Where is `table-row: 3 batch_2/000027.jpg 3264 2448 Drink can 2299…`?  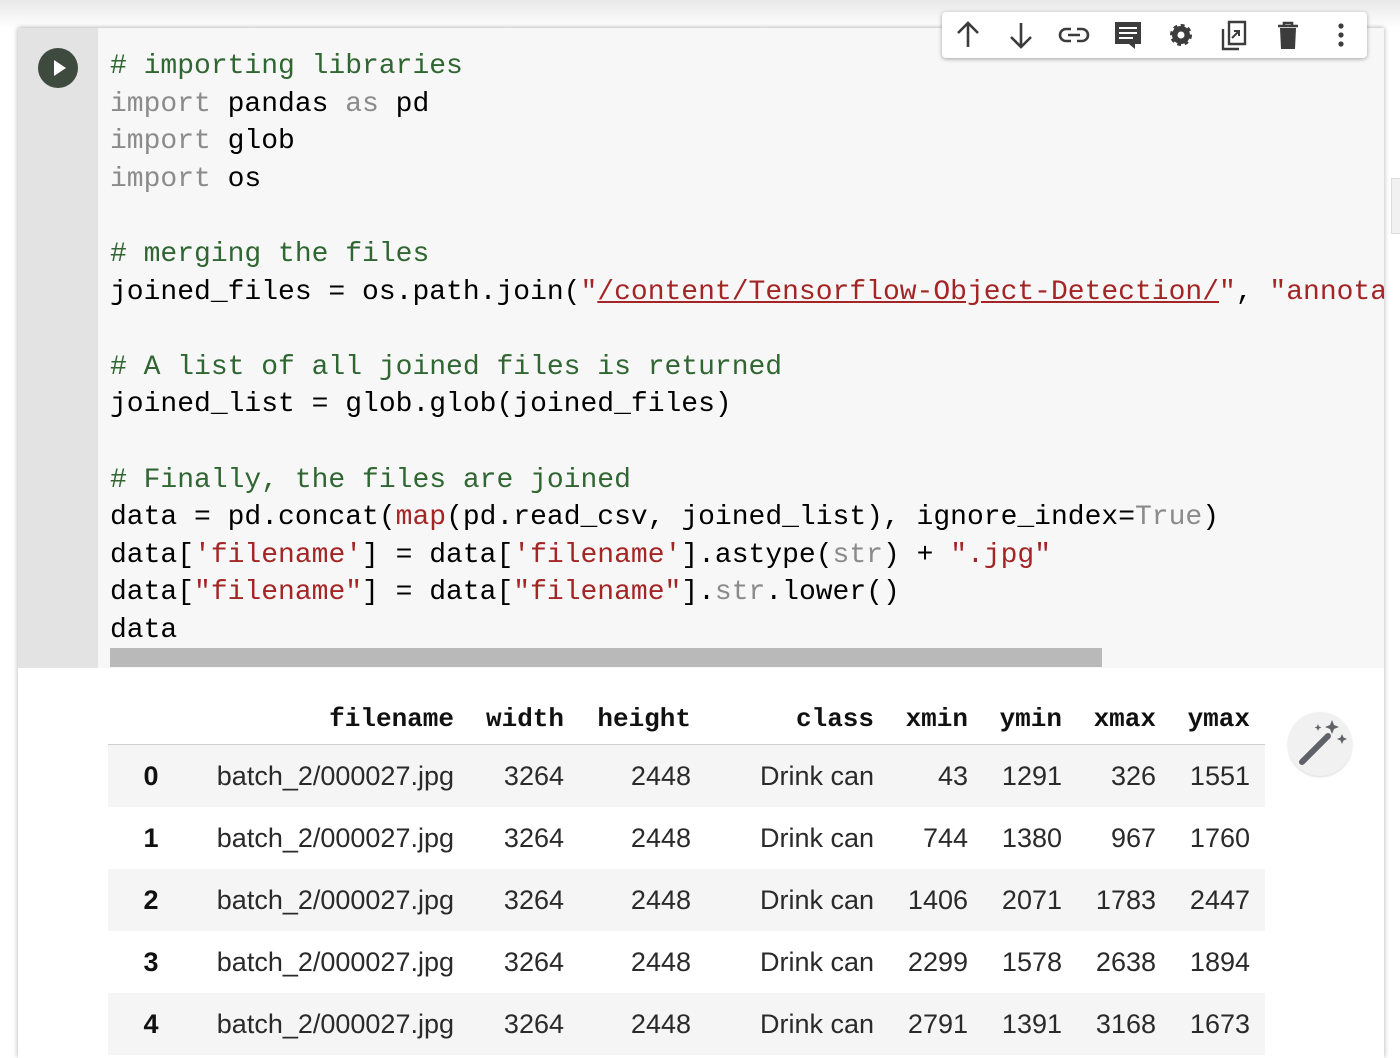 table-row: 3 batch_2/000027.jpg 3264 2448 Drink can 2299… is located at coordinates (686, 962).